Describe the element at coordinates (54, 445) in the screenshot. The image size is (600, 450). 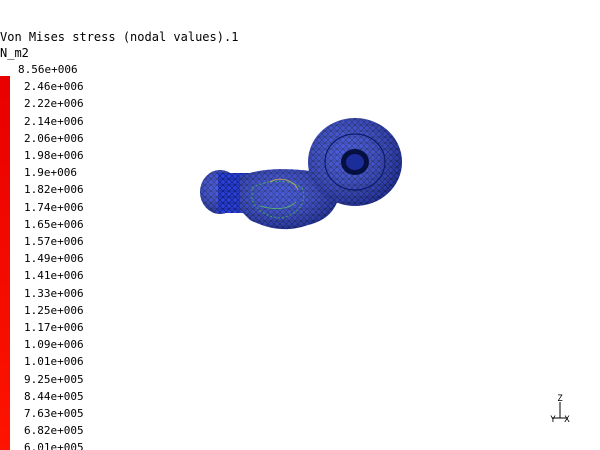
I see `legend-value: 6.01e+005` at that location.